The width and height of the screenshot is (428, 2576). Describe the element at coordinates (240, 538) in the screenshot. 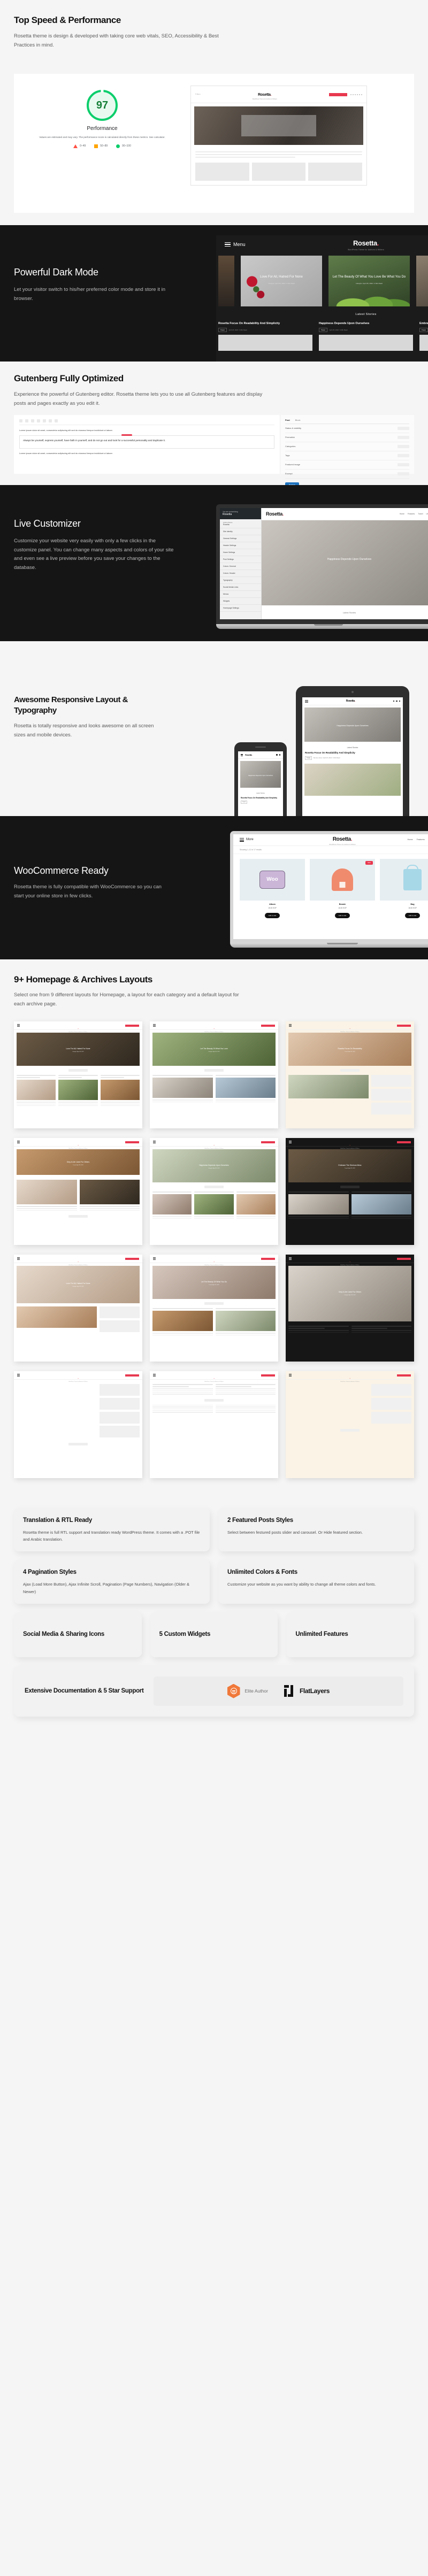

I see `panel-item: General Settings` at that location.